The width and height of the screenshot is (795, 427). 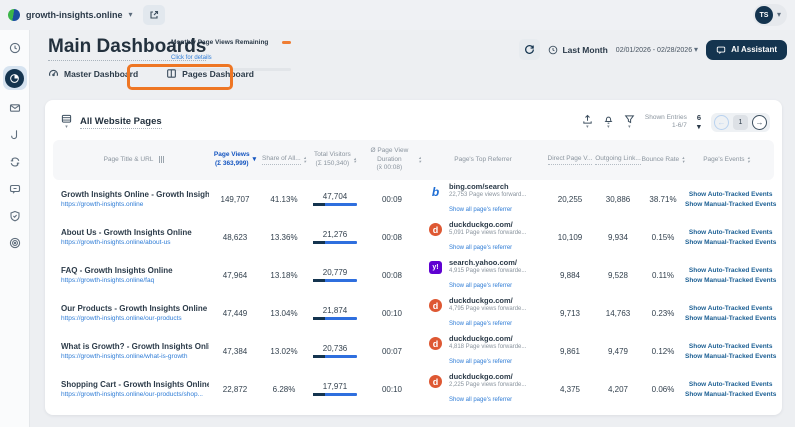 What do you see at coordinates (93, 73) in the screenshot?
I see `tab-master-dashboard: Master Dashboard` at bounding box center [93, 73].